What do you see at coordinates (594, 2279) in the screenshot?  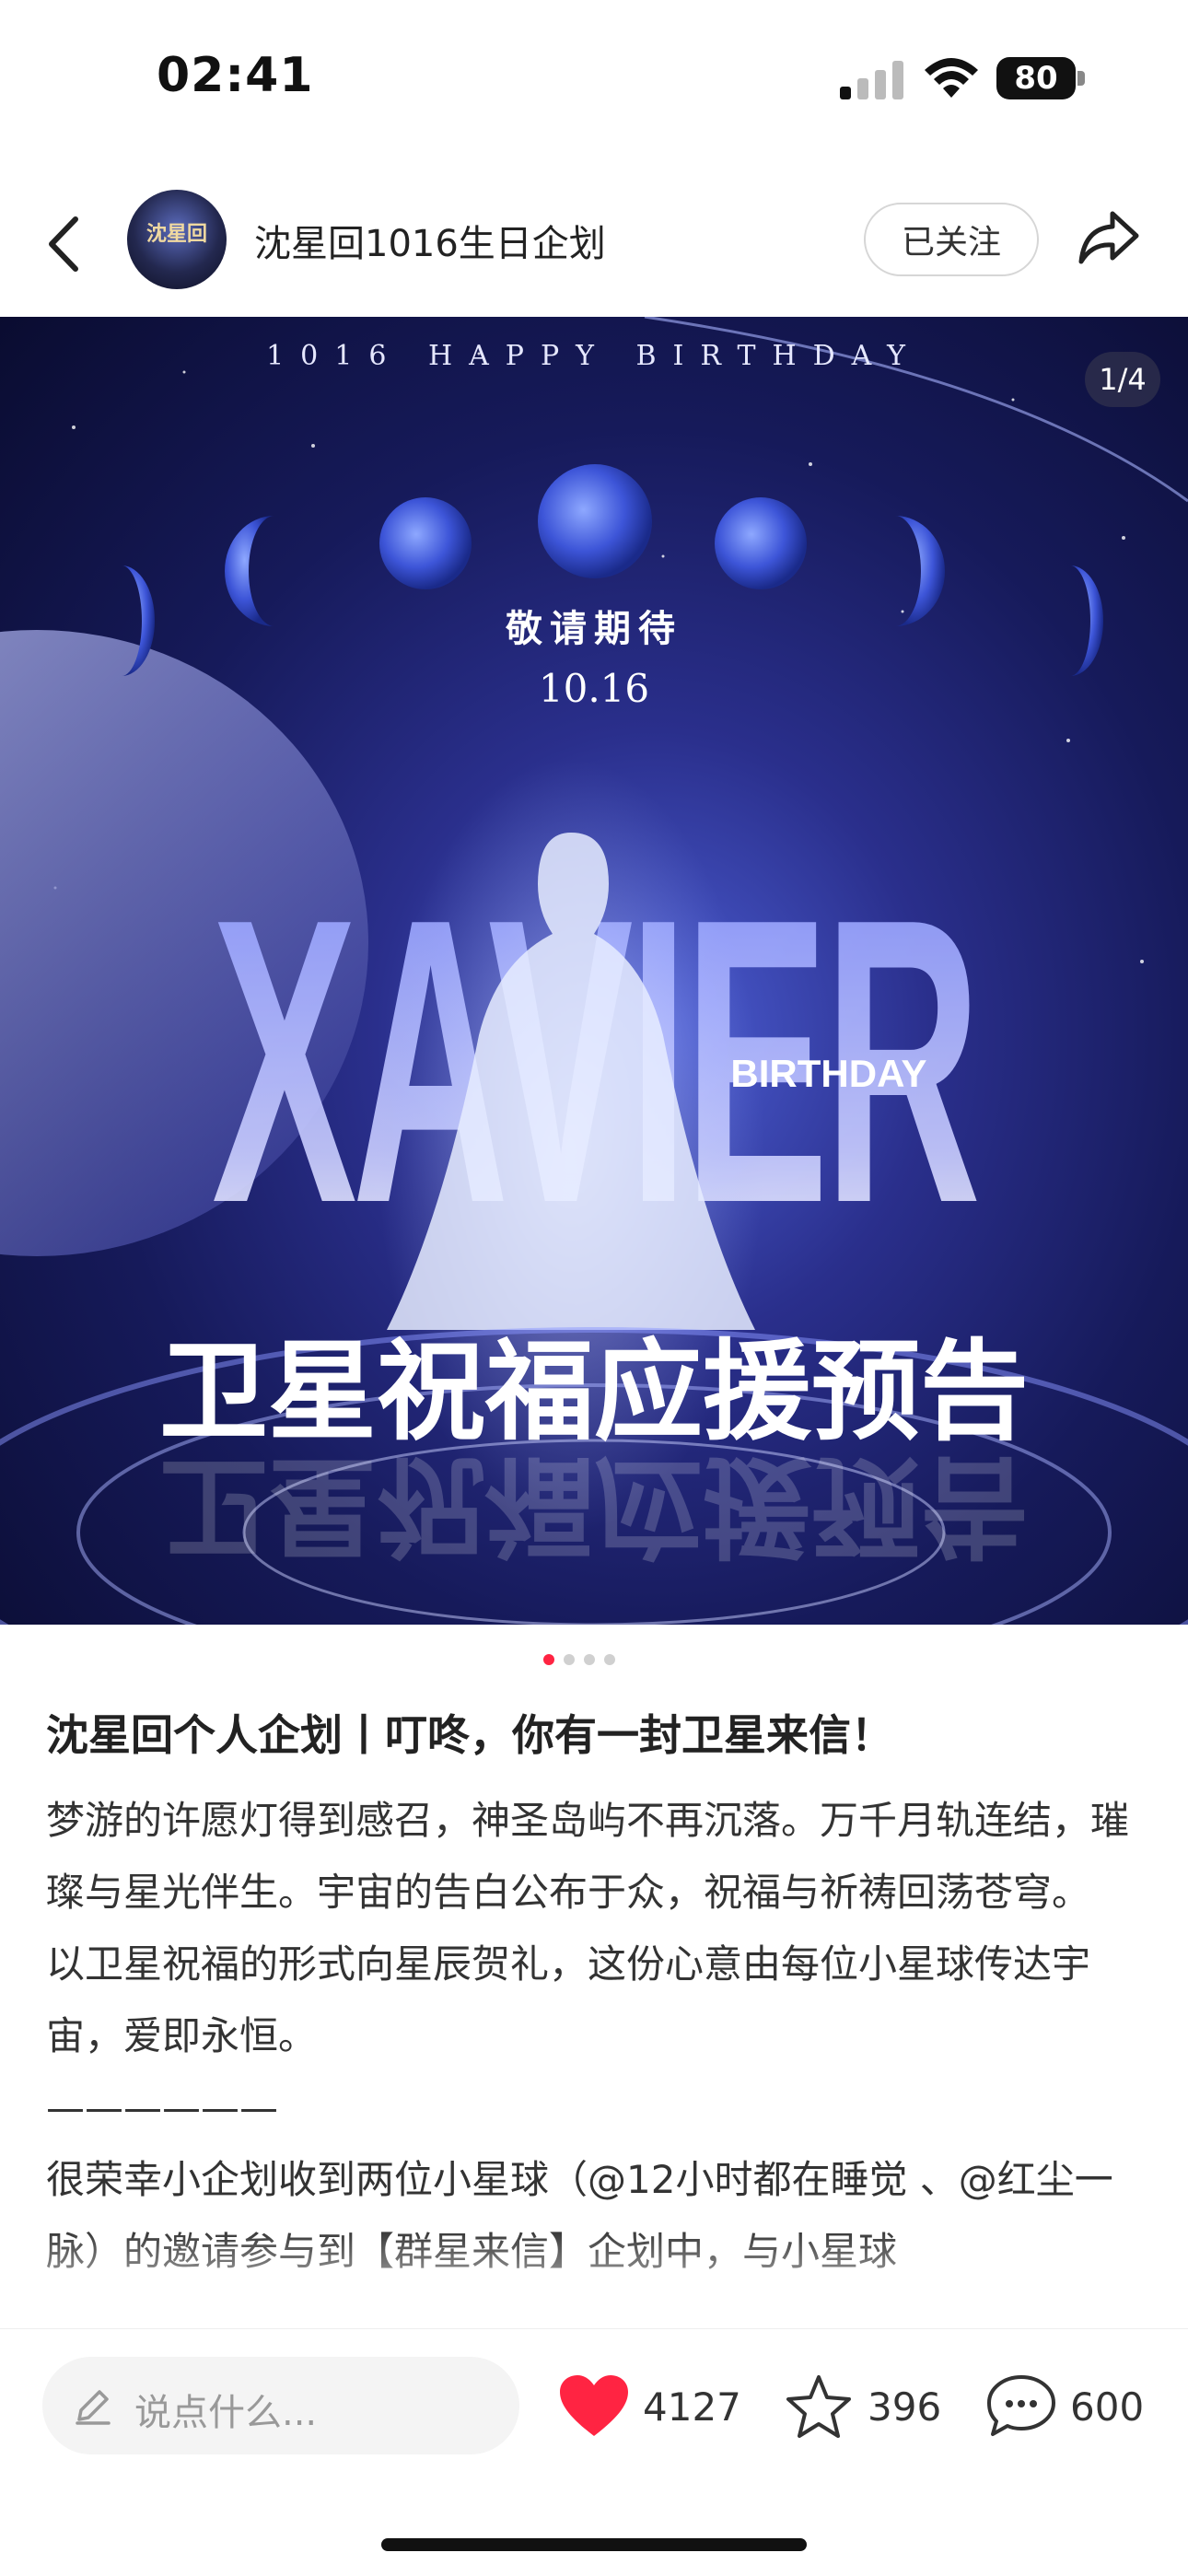 I see `content-fade` at bounding box center [594, 2279].